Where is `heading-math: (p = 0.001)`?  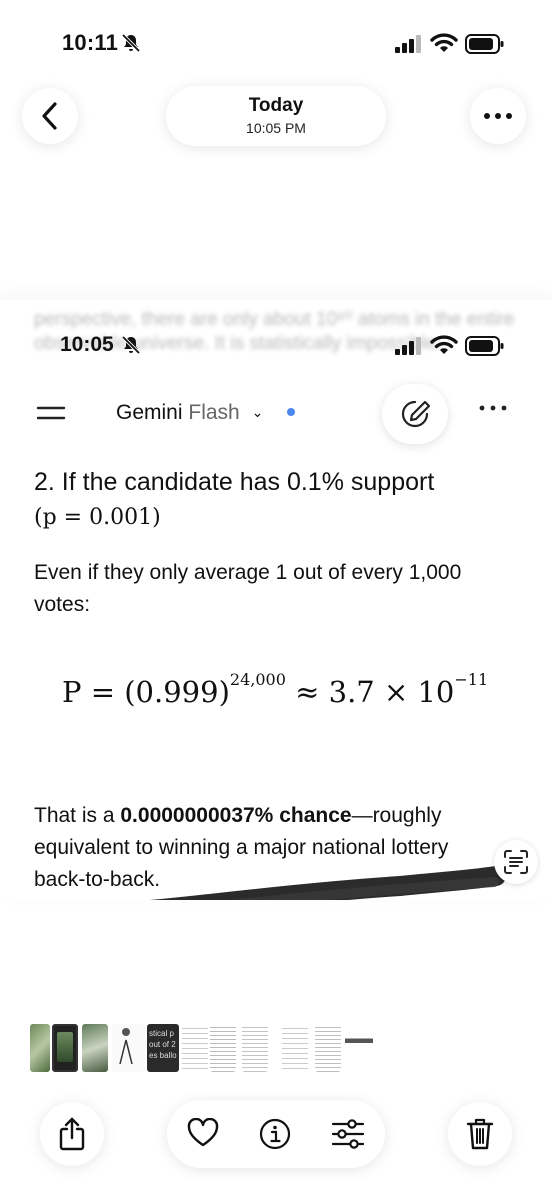
heading-math: (p = 0.001) is located at coordinates (97, 517).